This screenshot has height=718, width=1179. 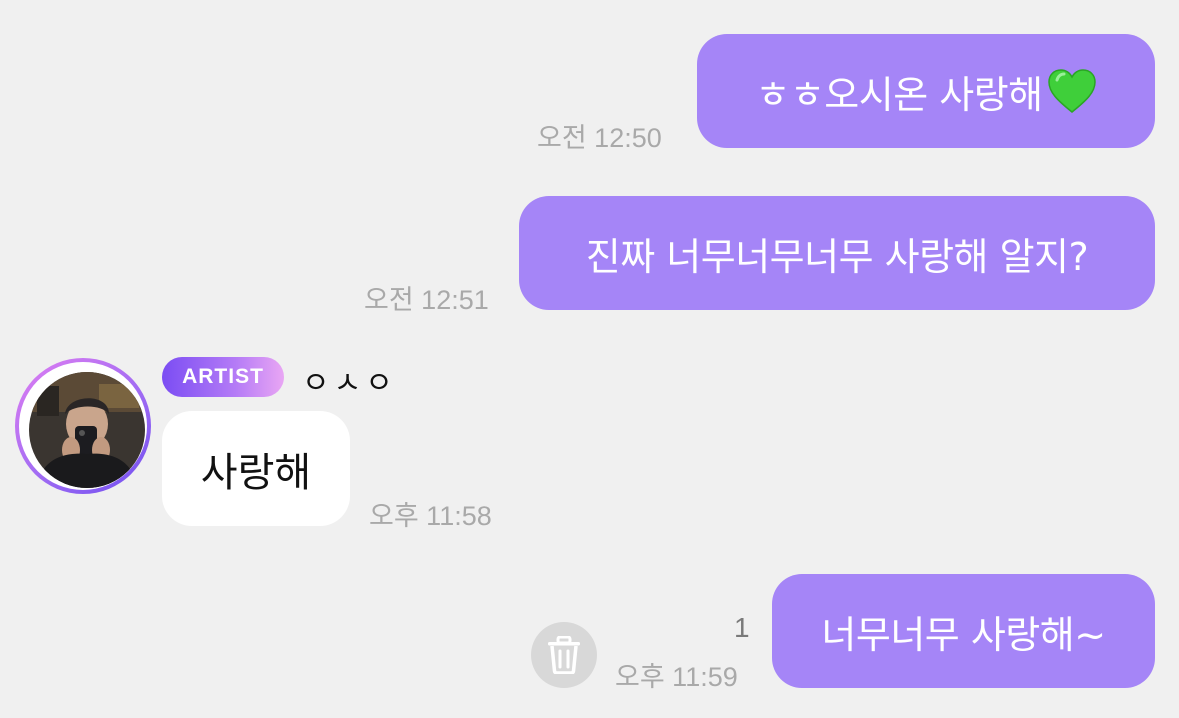 I want to click on outgoing-message-bubble: 진짜 너무너무너무 사랑해 알지?, so click(x=837, y=253).